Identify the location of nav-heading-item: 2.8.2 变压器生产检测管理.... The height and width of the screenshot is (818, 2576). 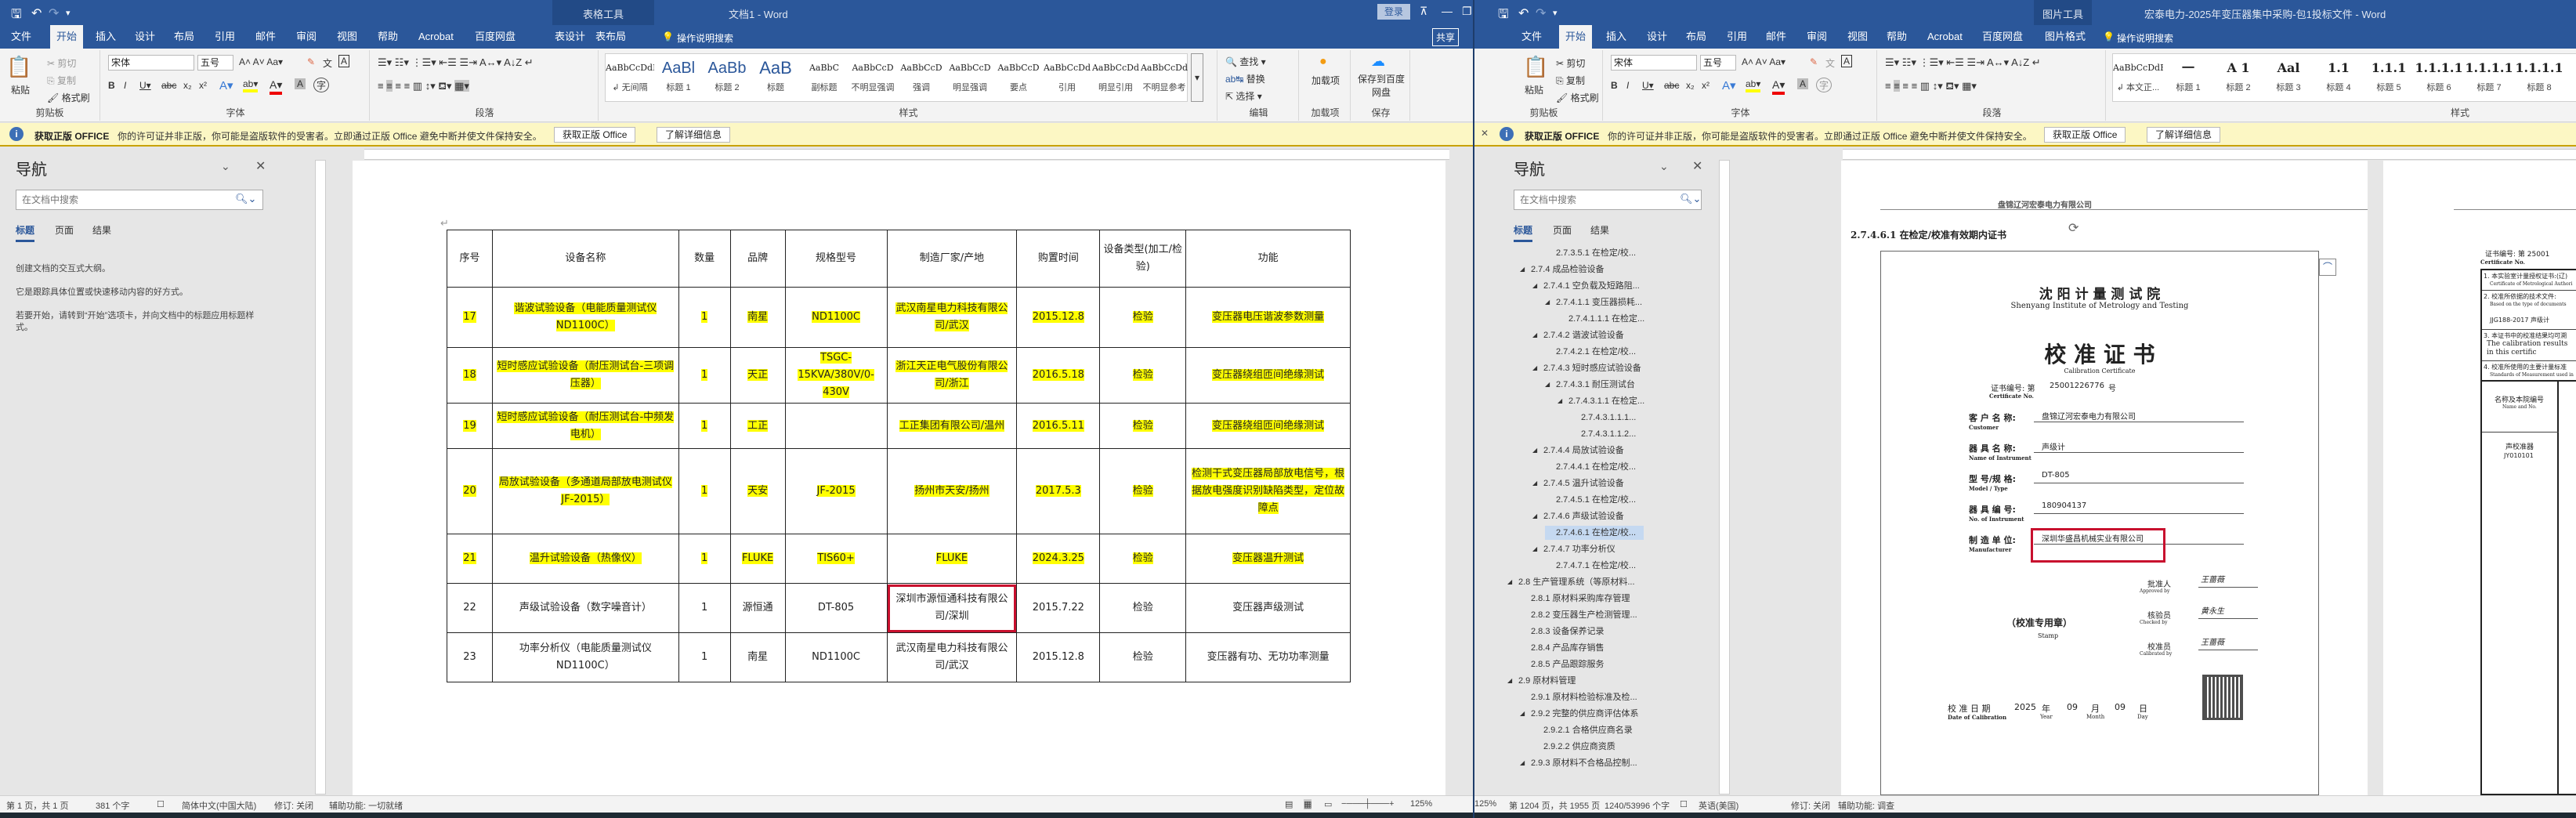
(1582, 615).